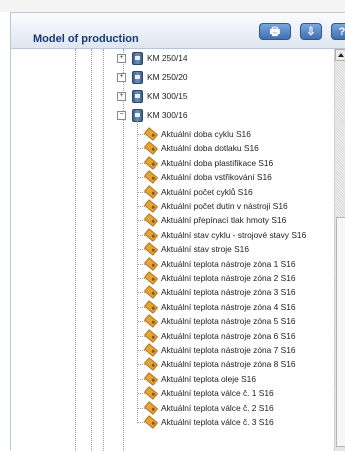  Describe the element at coordinates (228, 306) in the screenshot. I see `tree-node-label: Aktuální teplota nástroje zóna 4 S16` at that location.